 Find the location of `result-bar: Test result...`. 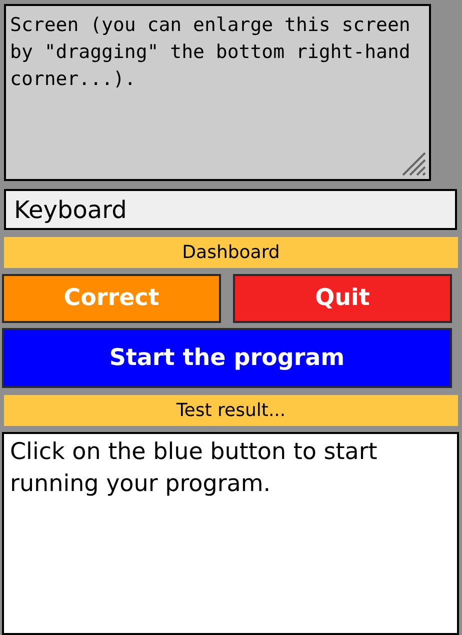

result-bar: Test result... is located at coordinates (231, 410).